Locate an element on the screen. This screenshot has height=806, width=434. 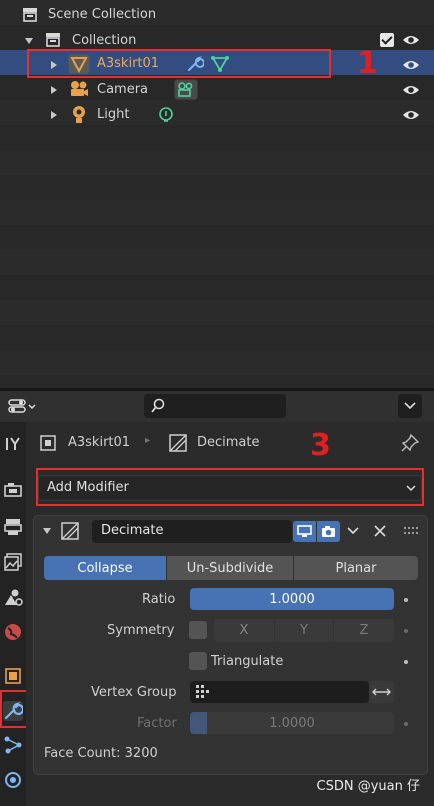
scene-tab-icon is located at coordinates (13, 597).